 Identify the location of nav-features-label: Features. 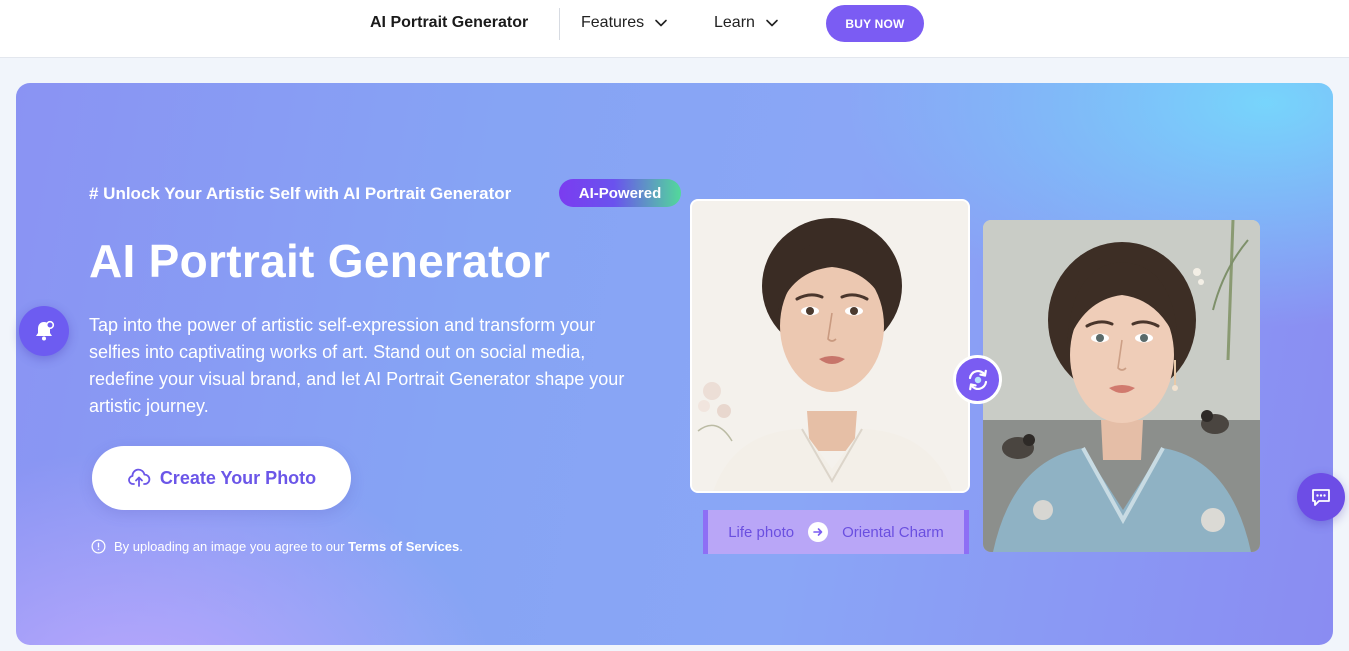
(613, 22).